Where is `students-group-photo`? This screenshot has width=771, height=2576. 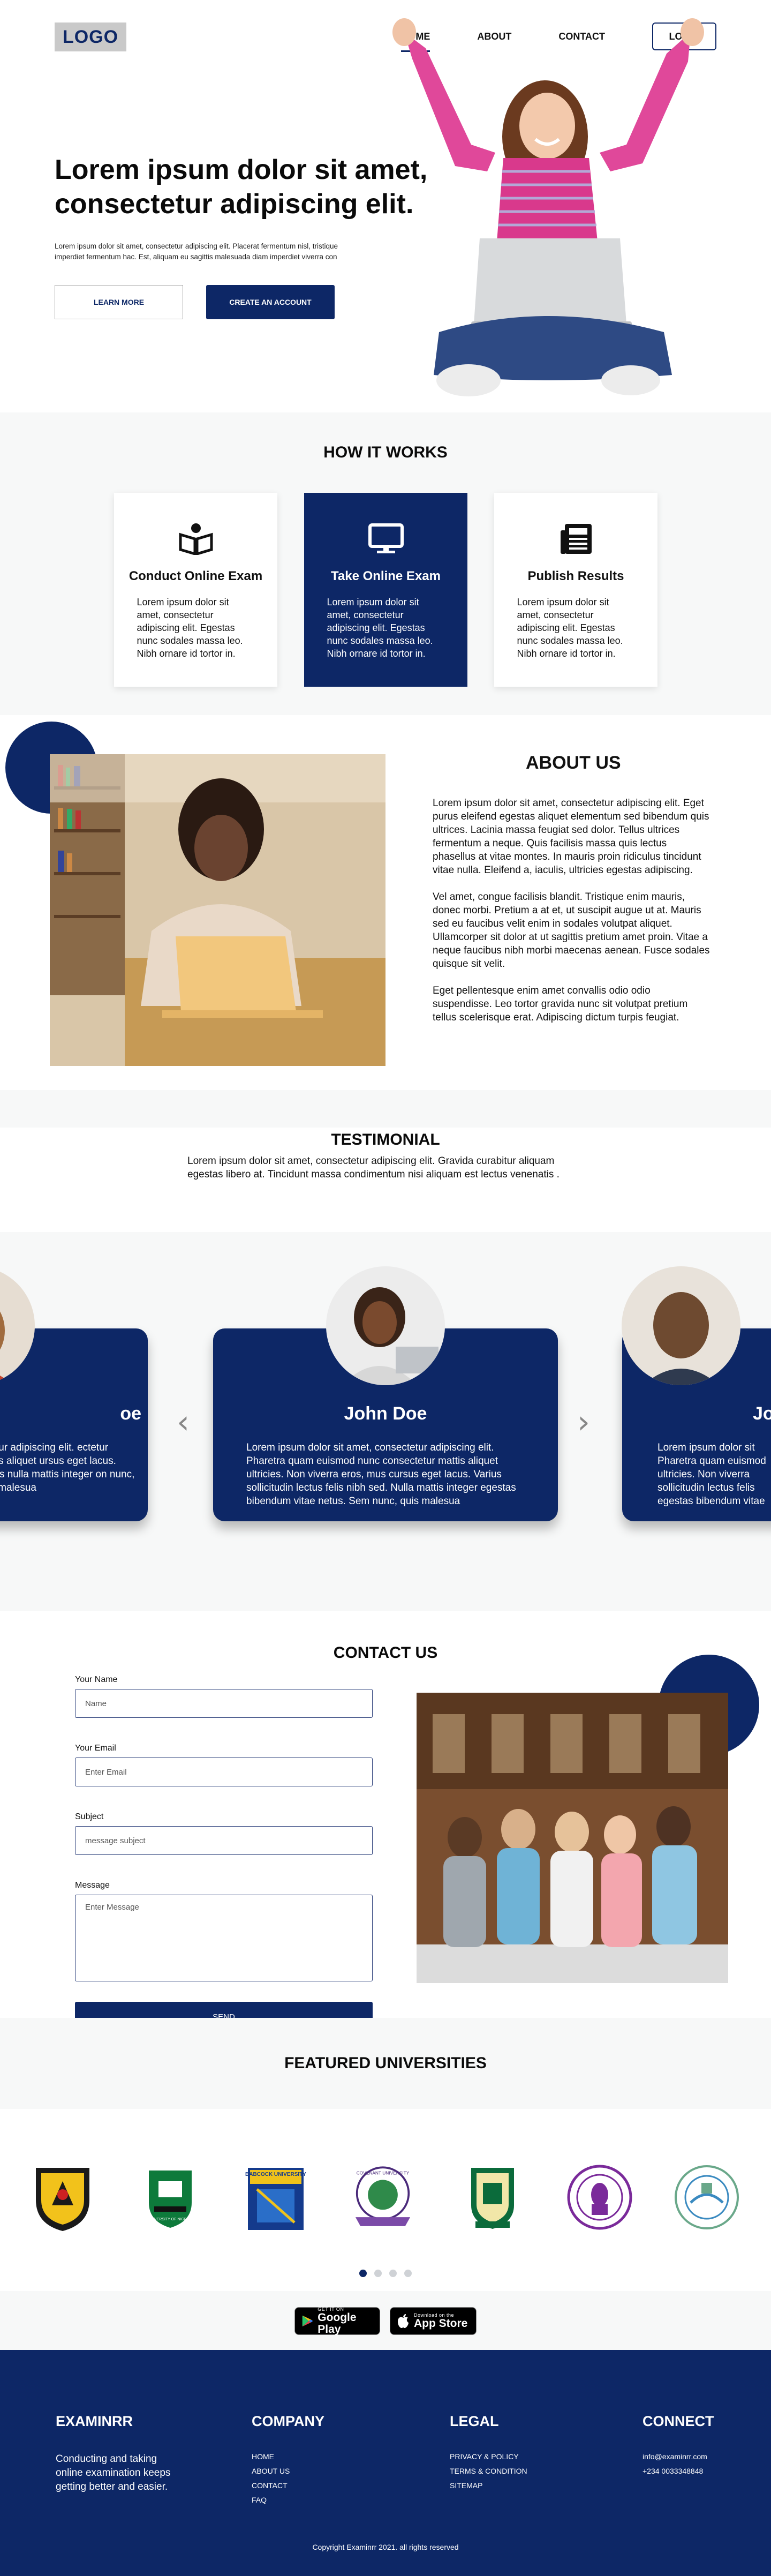 students-group-photo is located at coordinates (572, 1838).